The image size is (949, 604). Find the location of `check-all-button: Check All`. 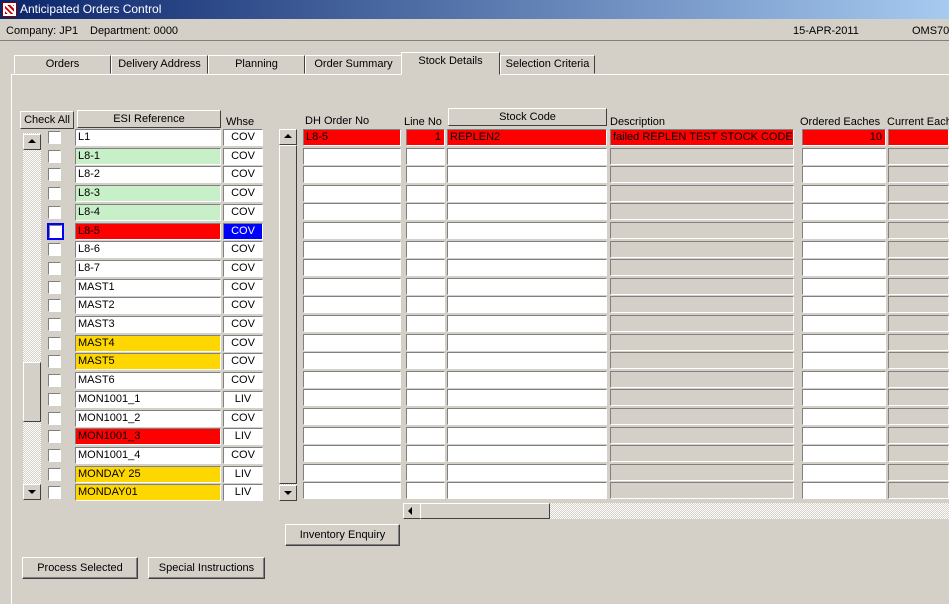

check-all-button: Check All is located at coordinates (47, 120).